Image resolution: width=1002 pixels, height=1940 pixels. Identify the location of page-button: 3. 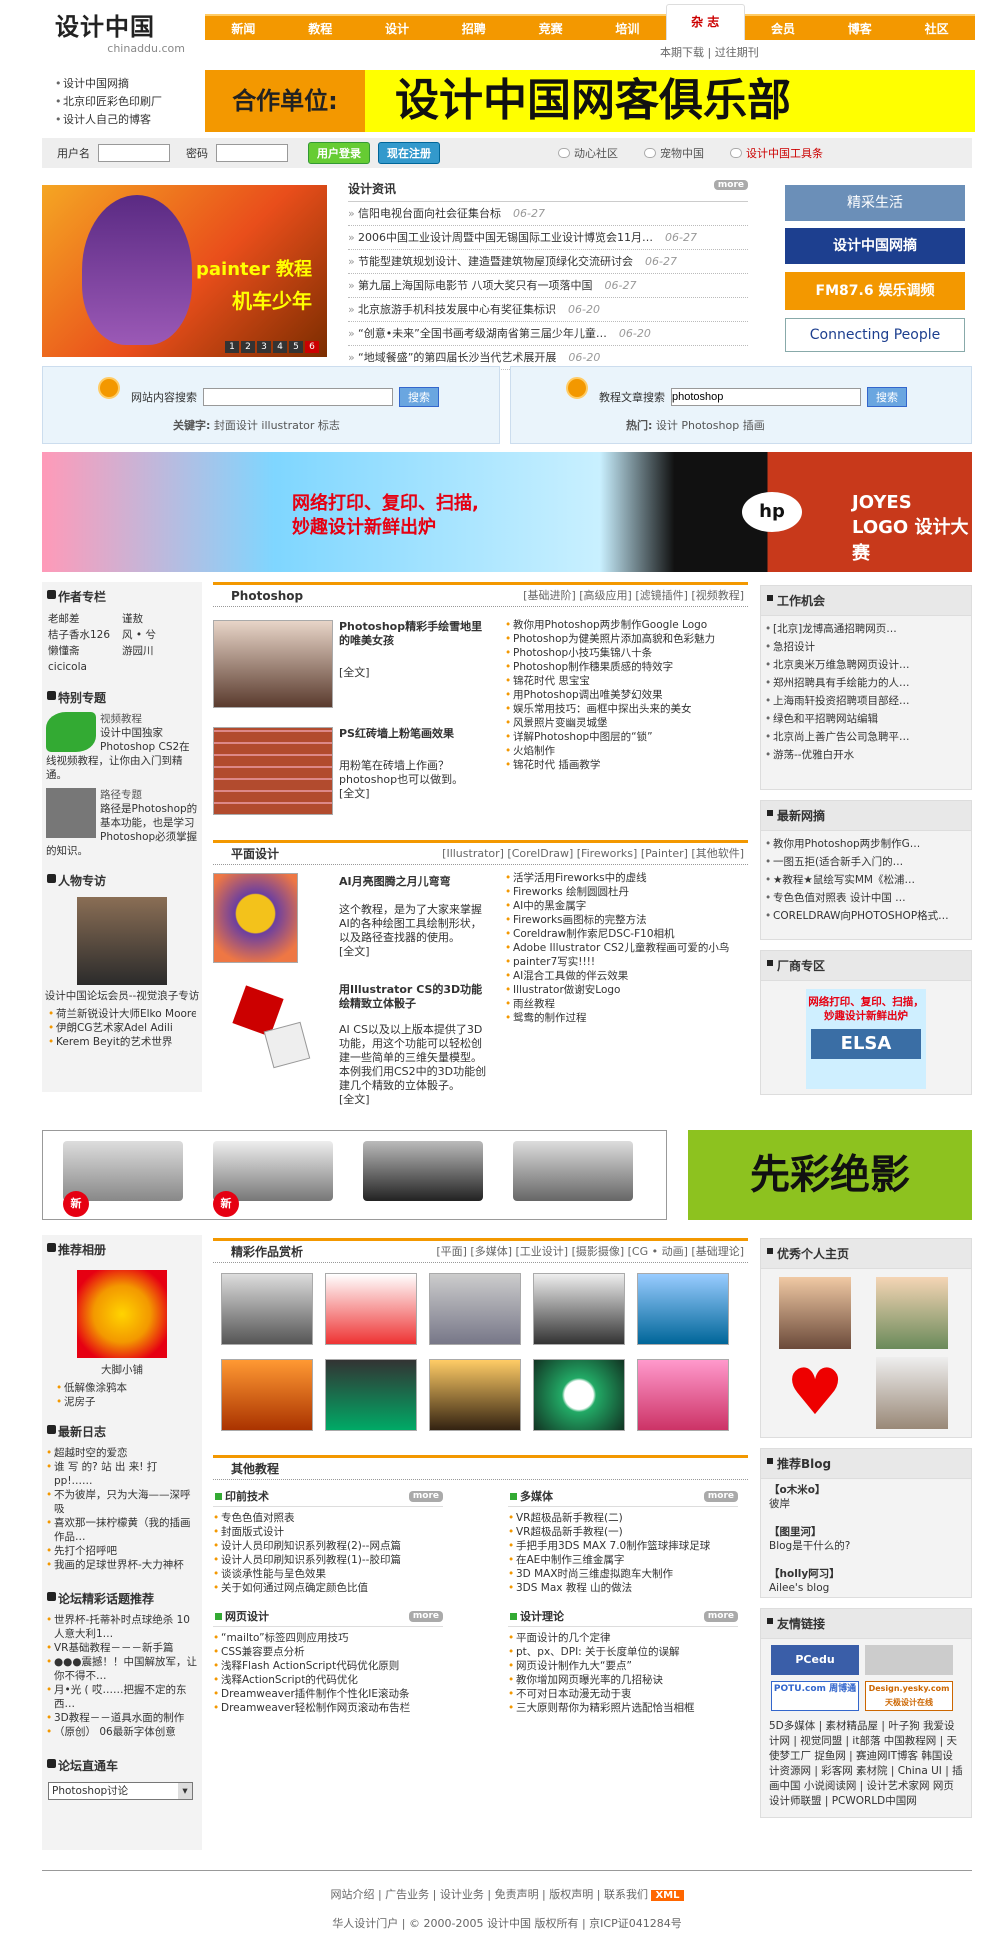
(264, 347).